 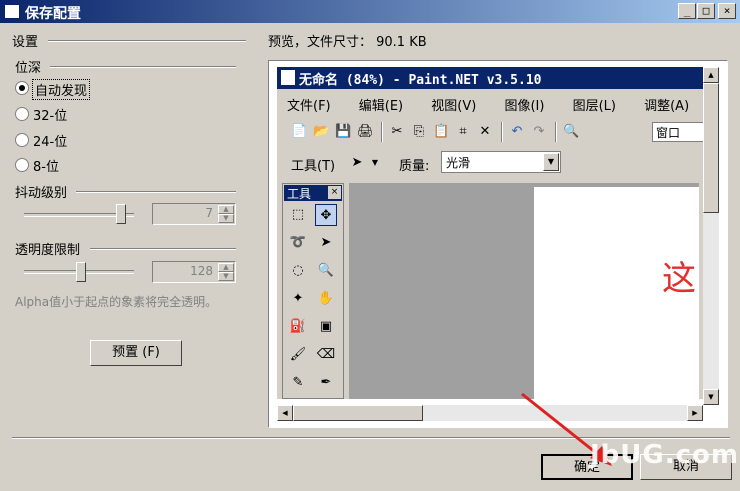 I want to click on transparency-spin-up: ▲, so click(x=226, y=267).